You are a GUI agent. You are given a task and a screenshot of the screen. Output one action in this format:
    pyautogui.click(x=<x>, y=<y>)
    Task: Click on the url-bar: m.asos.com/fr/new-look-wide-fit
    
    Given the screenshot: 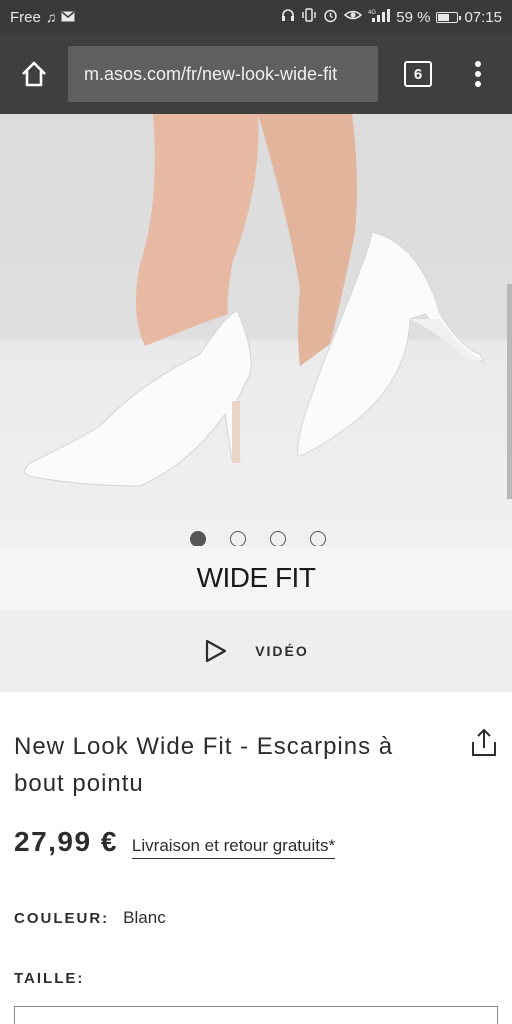 What is the action you would take?
    pyautogui.click(x=223, y=74)
    